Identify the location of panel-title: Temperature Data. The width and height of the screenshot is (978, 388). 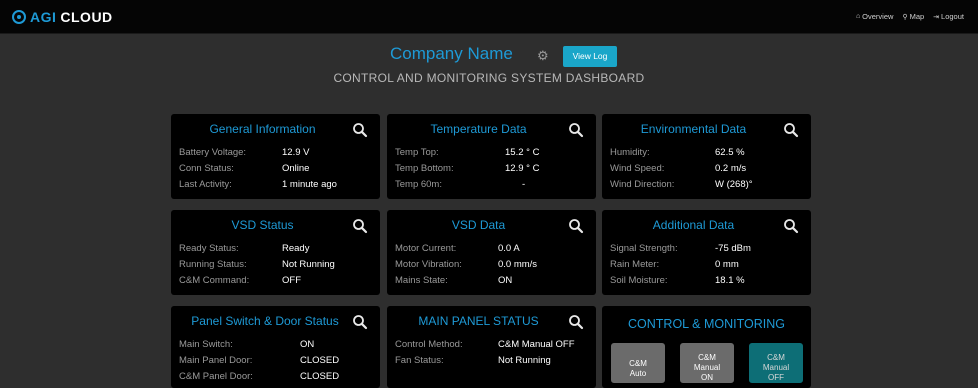
(478, 129).